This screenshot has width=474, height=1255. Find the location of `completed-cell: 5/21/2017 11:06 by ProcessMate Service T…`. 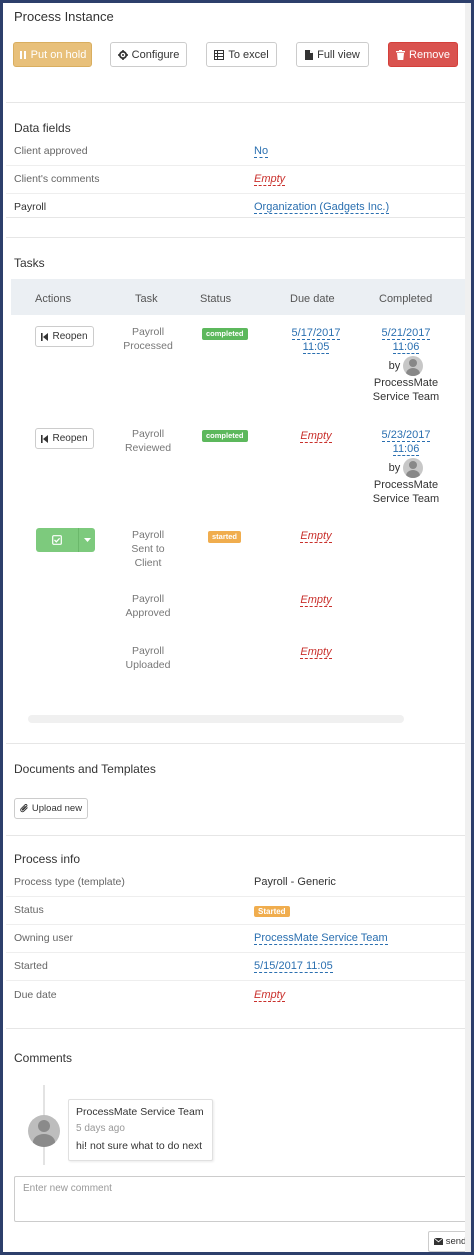

completed-cell: 5/21/2017 11:06 by ProcessMate Service T… is located at coordinates (406, 365).